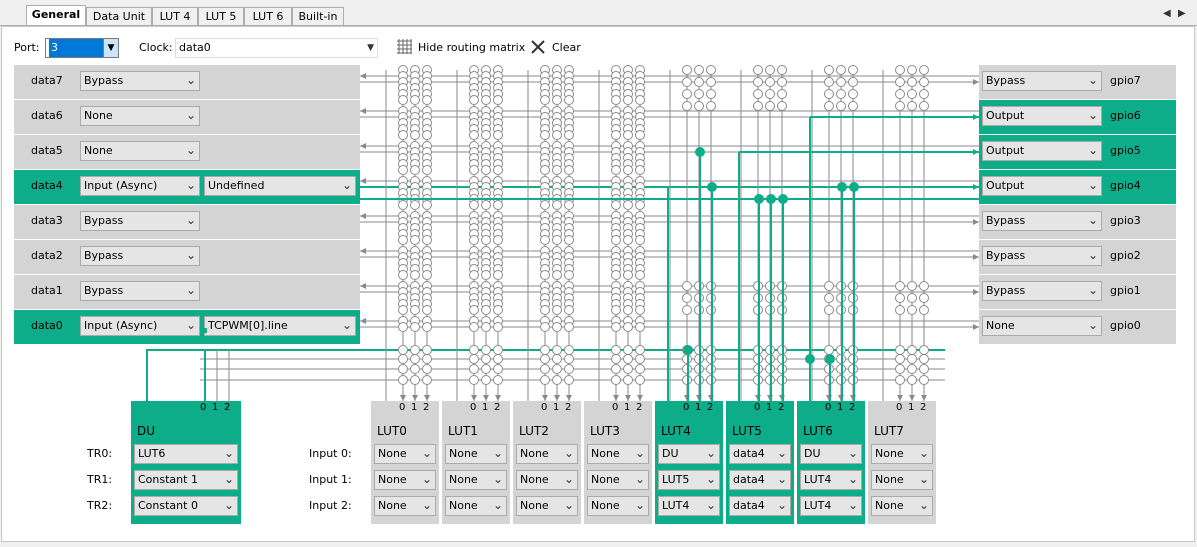  I want to click on lut4-input2-select: LUT4 ⌄, so click(689, 506).